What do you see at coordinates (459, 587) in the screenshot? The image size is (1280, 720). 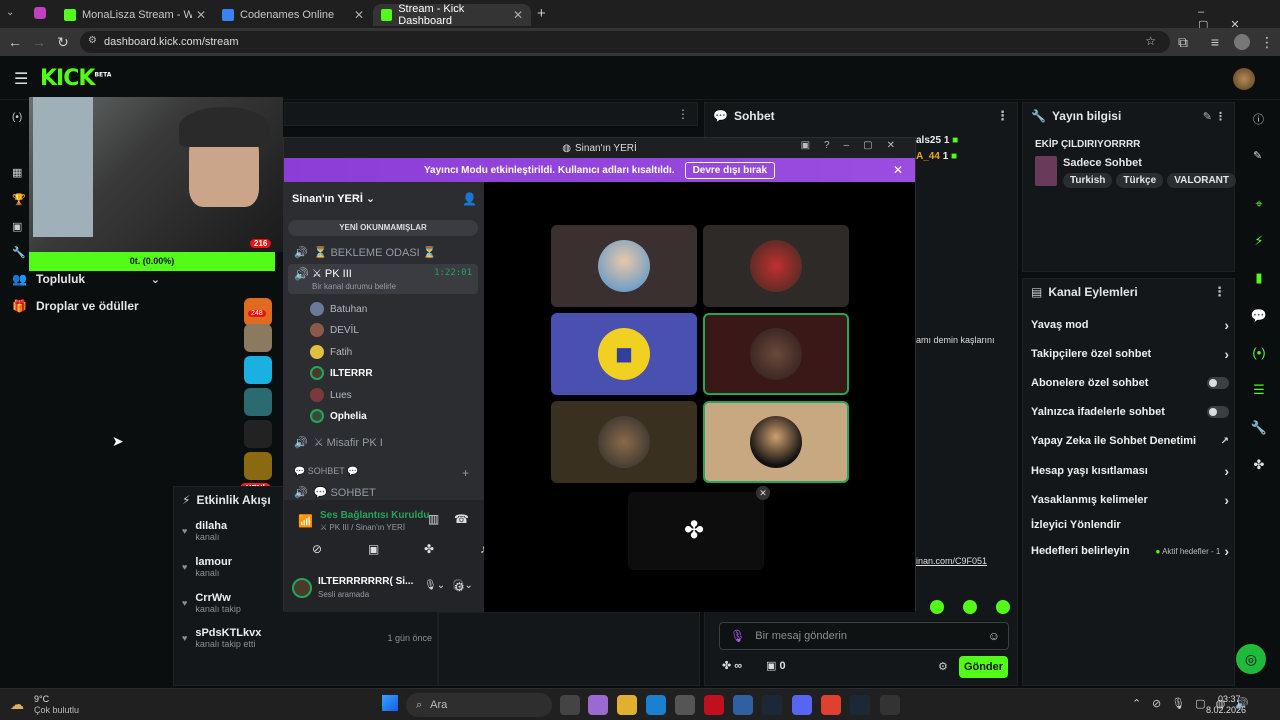 I see `user-settings-icon: ⚙` at bounding box center [459, 587].